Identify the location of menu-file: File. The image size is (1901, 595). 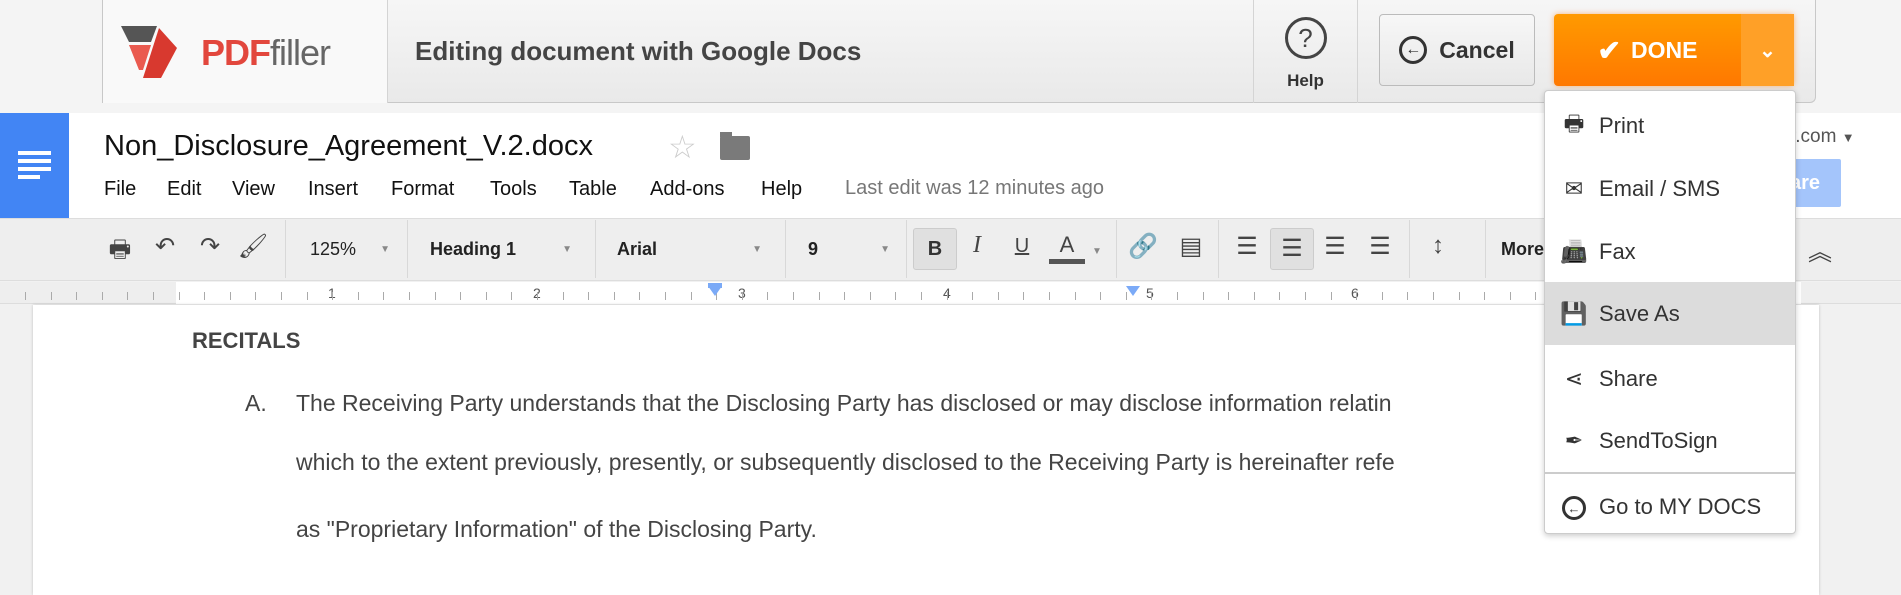
(120, 189).